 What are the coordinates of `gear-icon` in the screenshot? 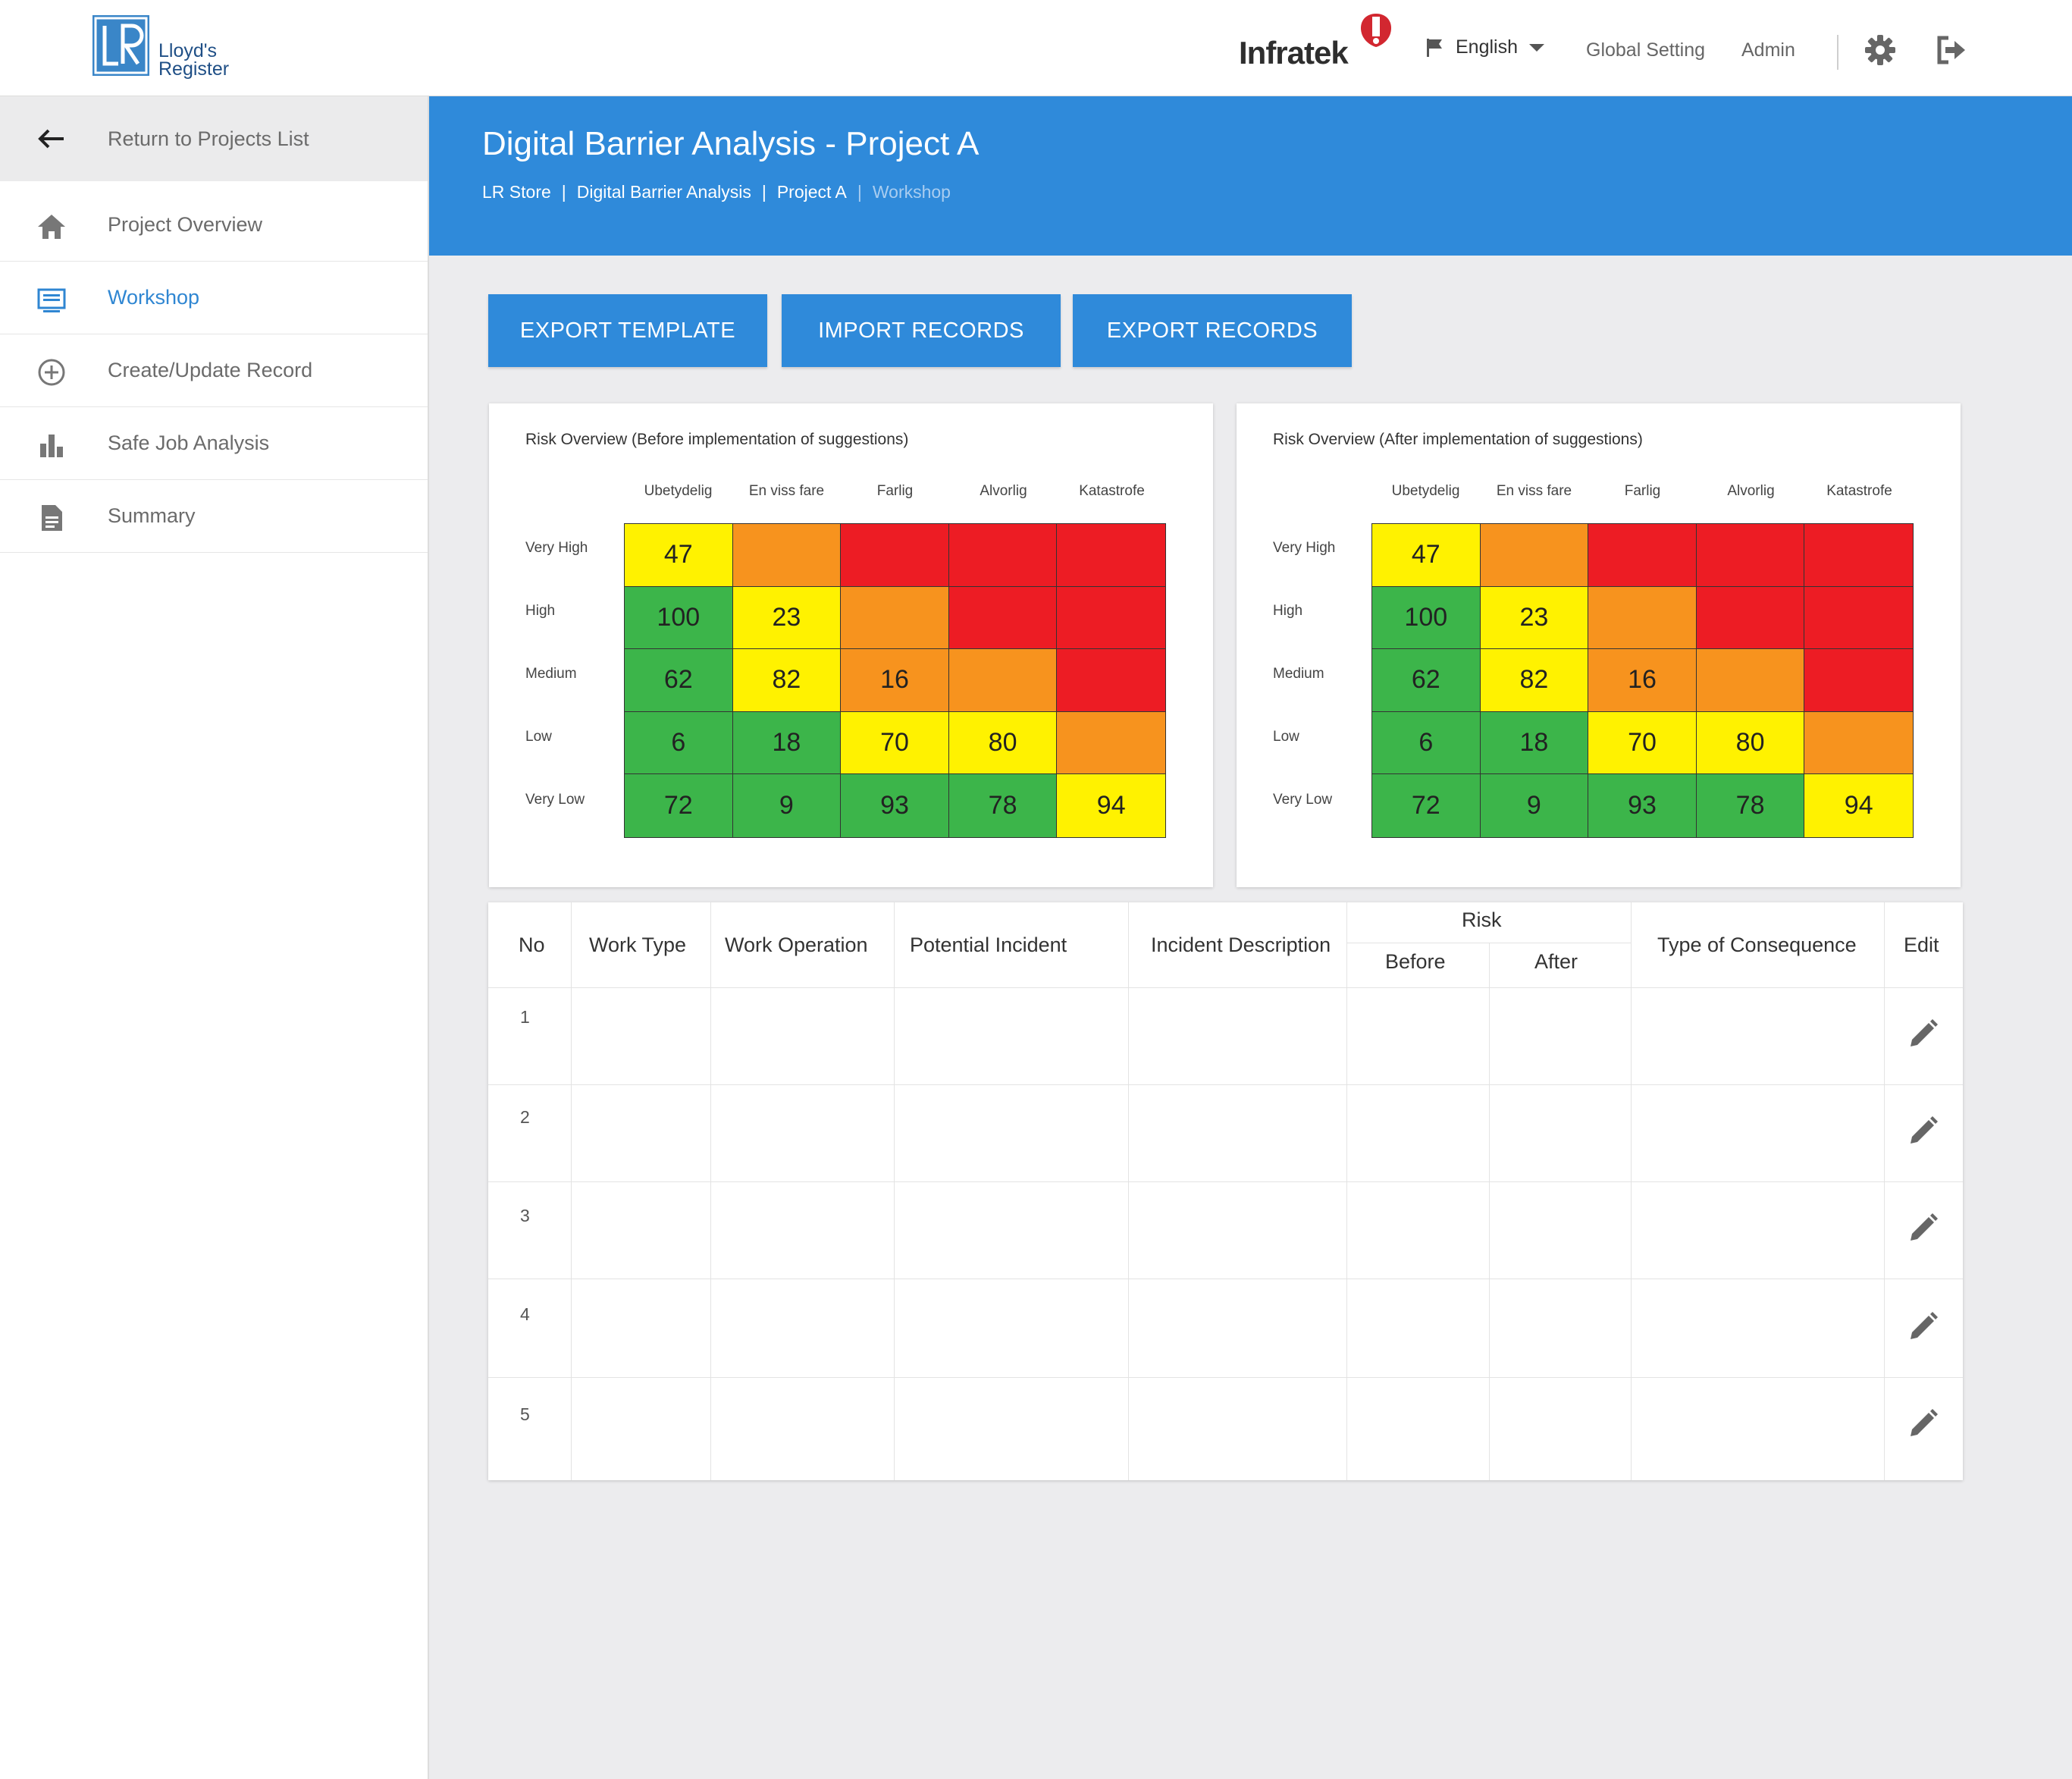 It's located at (1880, 50).